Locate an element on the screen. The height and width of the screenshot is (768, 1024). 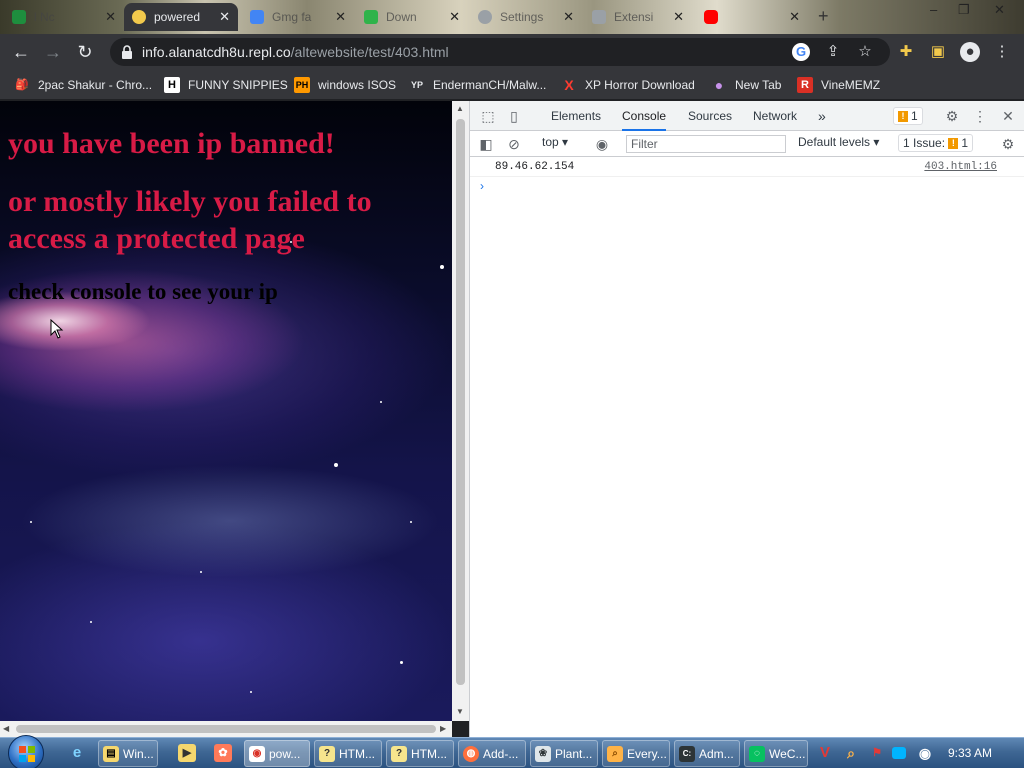
bookmark-star-icon: ☆ is located at coordinates (865, 52).